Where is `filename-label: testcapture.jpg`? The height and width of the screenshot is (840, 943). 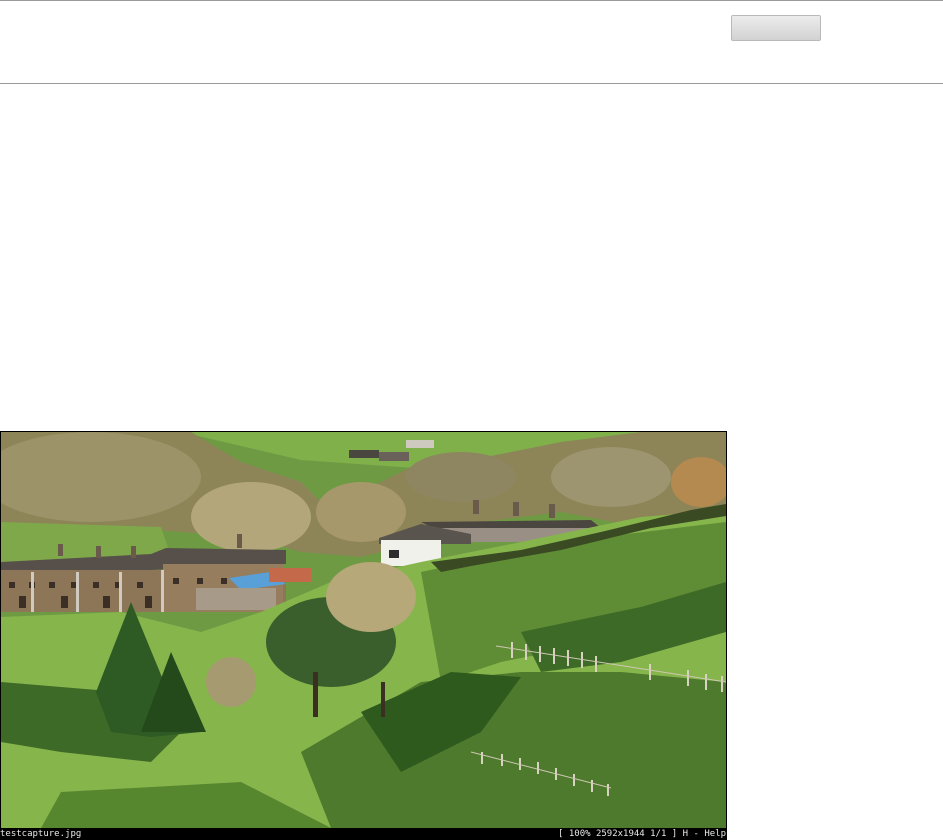
filename-label: testcapture.jpg is located at coordinates (41, 834).